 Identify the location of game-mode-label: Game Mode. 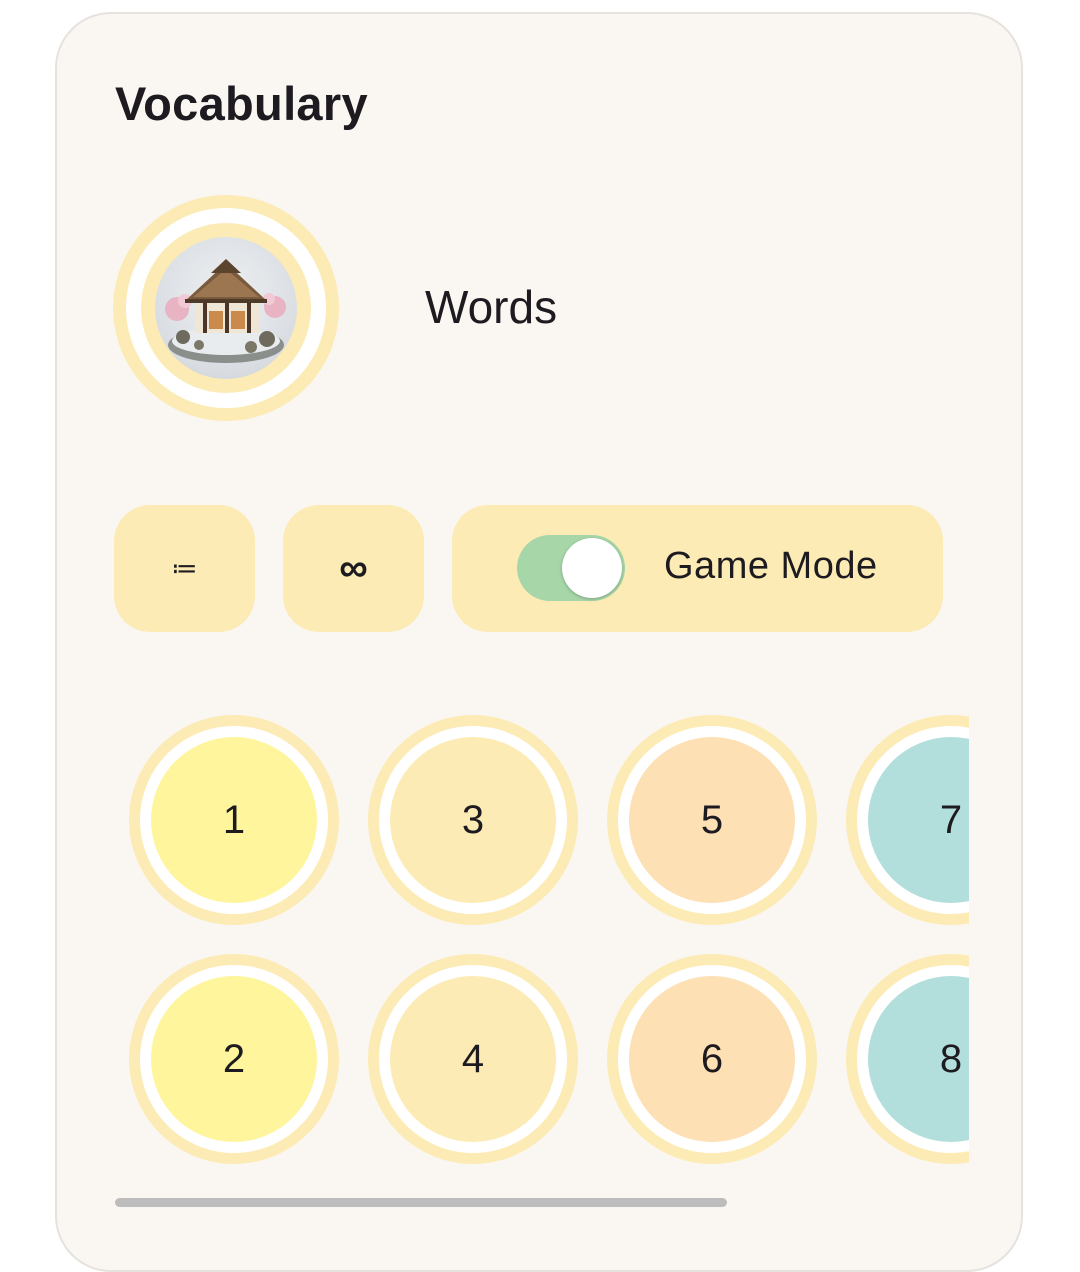
(771, 566).